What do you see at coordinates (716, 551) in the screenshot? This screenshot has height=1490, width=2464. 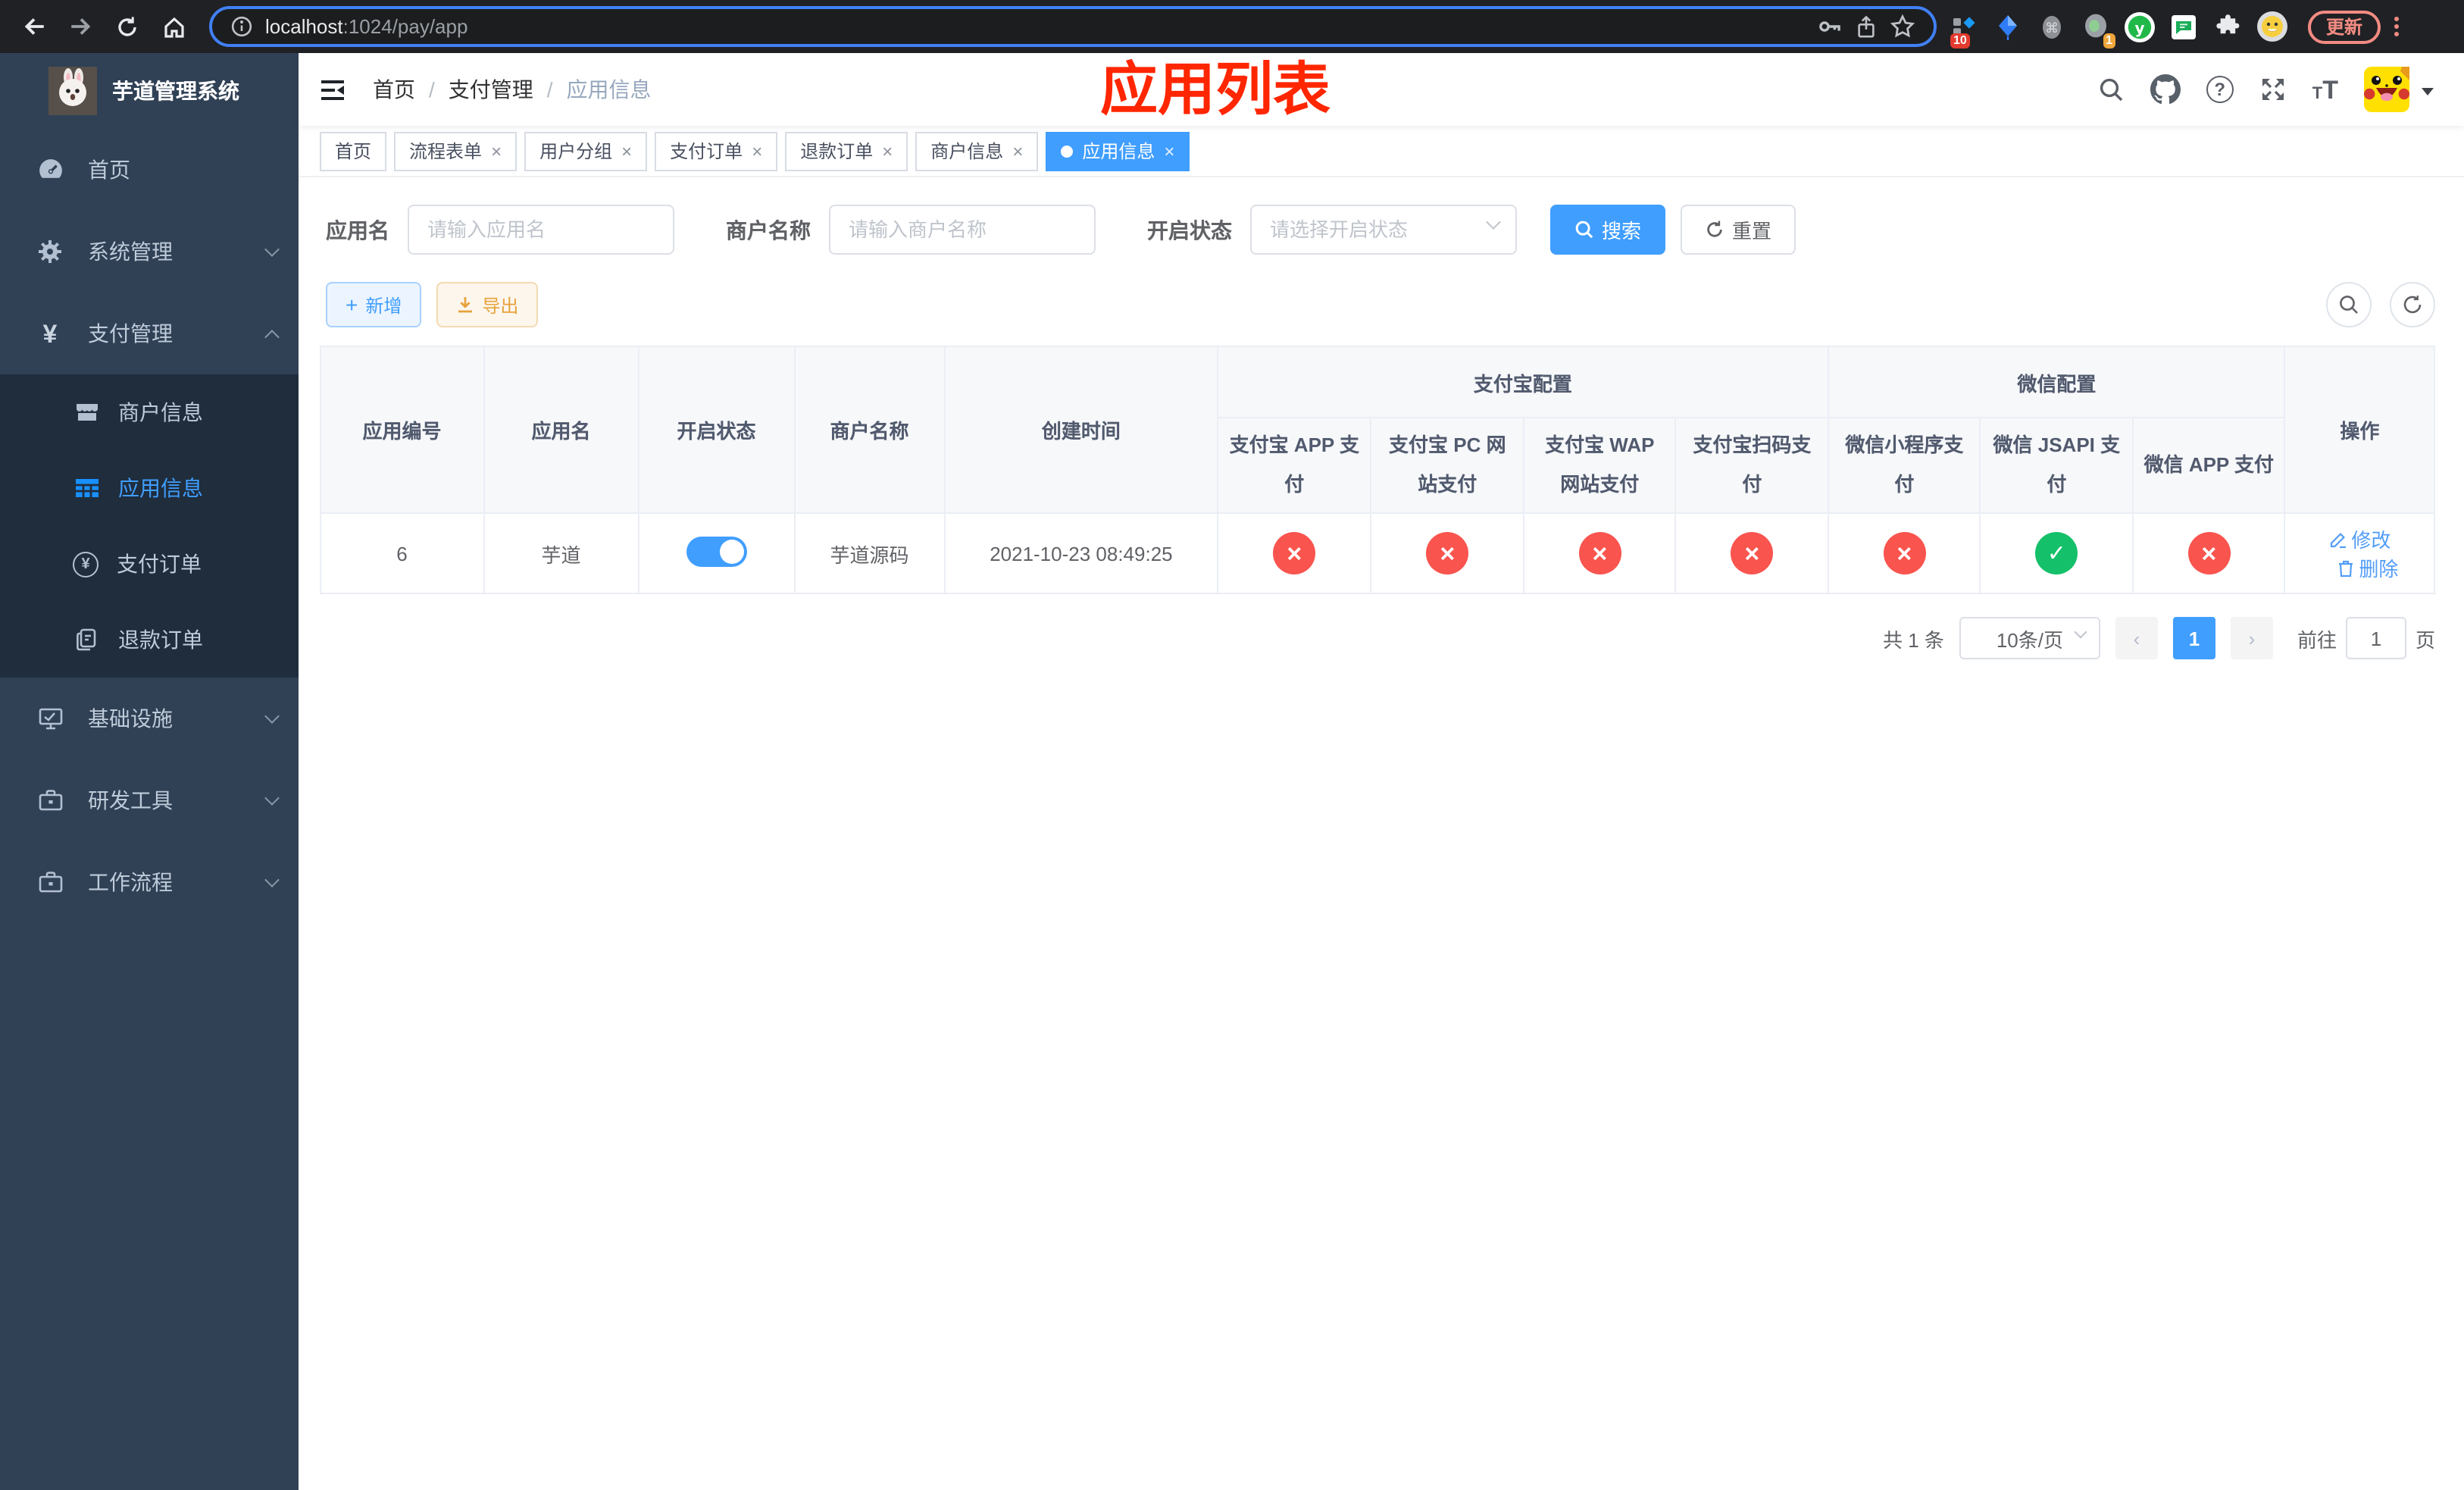 I see `status-toggle` at bounding box center [716, 551].